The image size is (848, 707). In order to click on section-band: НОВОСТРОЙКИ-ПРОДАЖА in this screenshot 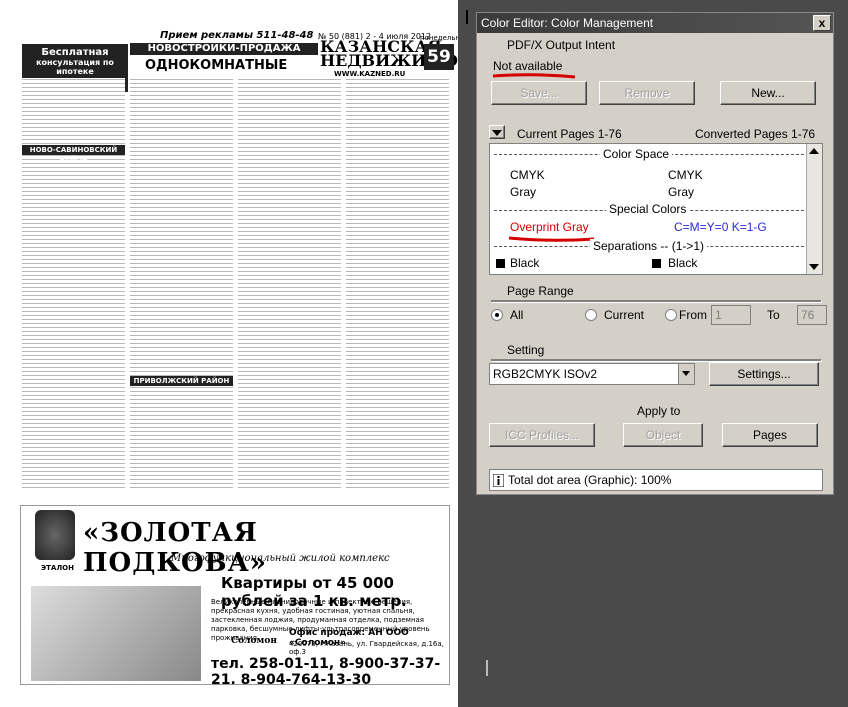, I will do `click(224, 49)`.